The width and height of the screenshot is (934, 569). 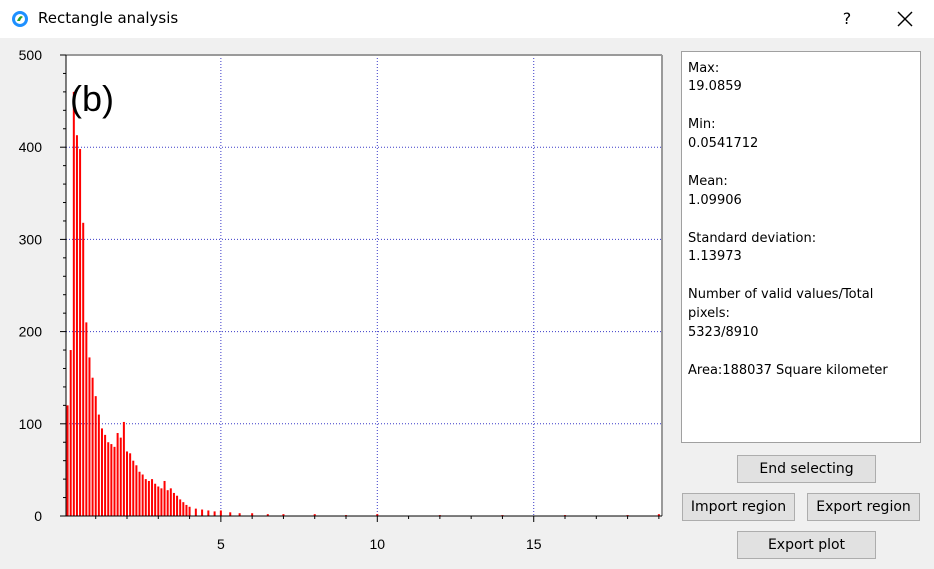 I want to click on close-icon, so click(x=905, y=19).